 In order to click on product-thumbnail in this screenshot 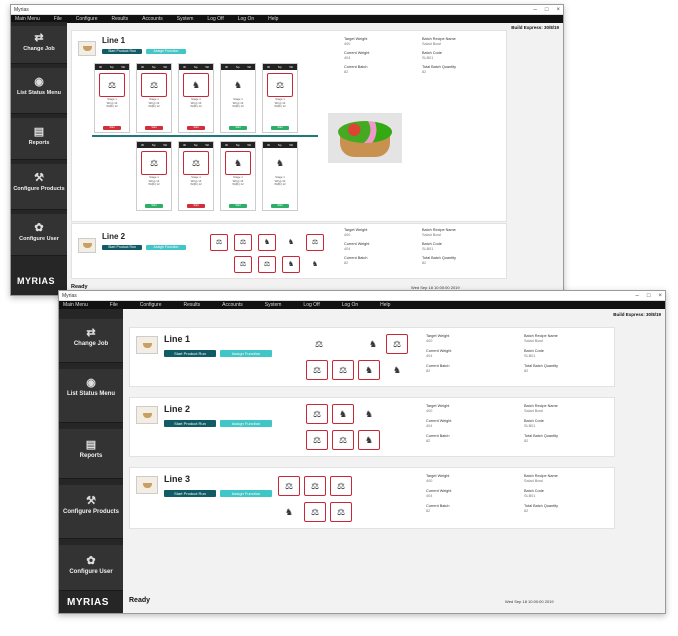, I will do `click(147, 485)`.